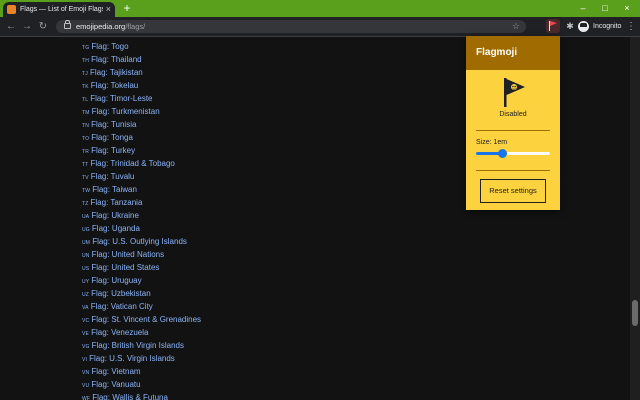 The height and width of the screenshot is (400, 640). I want to click on flag-list-item: TN Flag: Tunisia, so click(141, 124).